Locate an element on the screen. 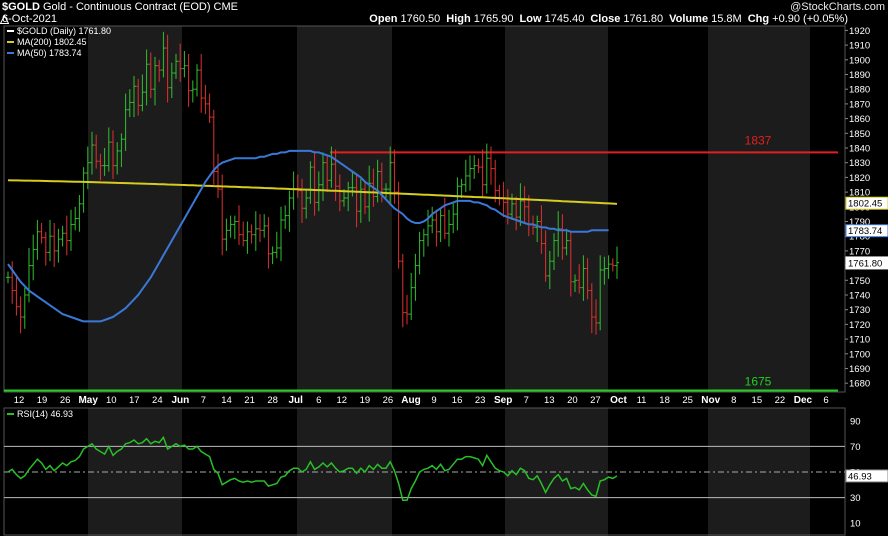 This screenshot has width=888, height=536. y-tick-label: 1690 is located at coordinates (859, 369).